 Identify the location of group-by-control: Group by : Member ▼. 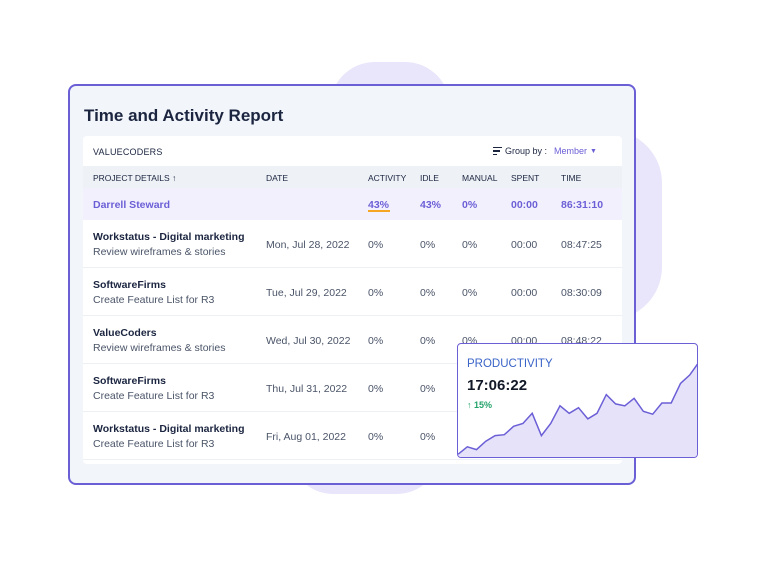
(545, 151).